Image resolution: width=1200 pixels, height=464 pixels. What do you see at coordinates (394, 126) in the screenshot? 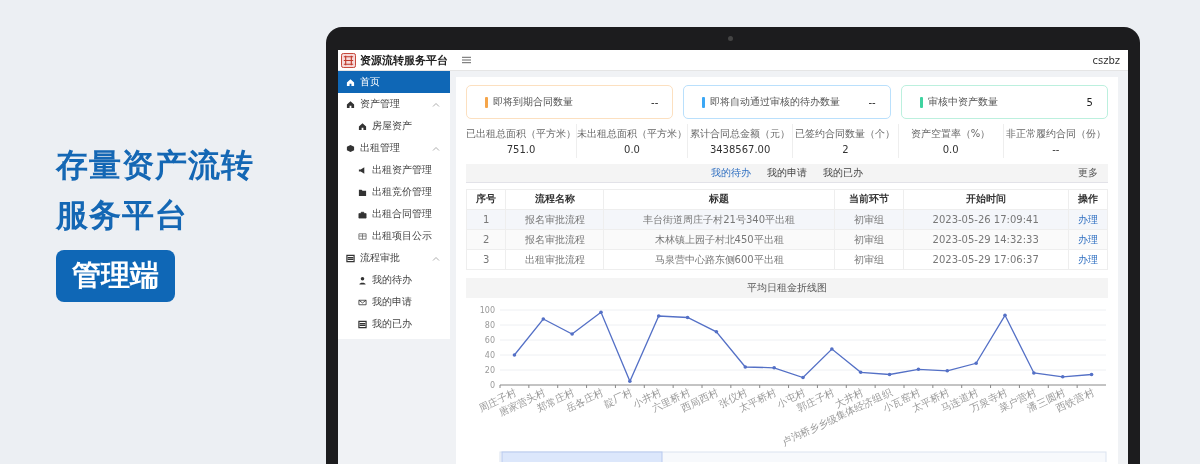
I see `sidebar-subitem: 房屋资产` at bounding box center [394, 126].